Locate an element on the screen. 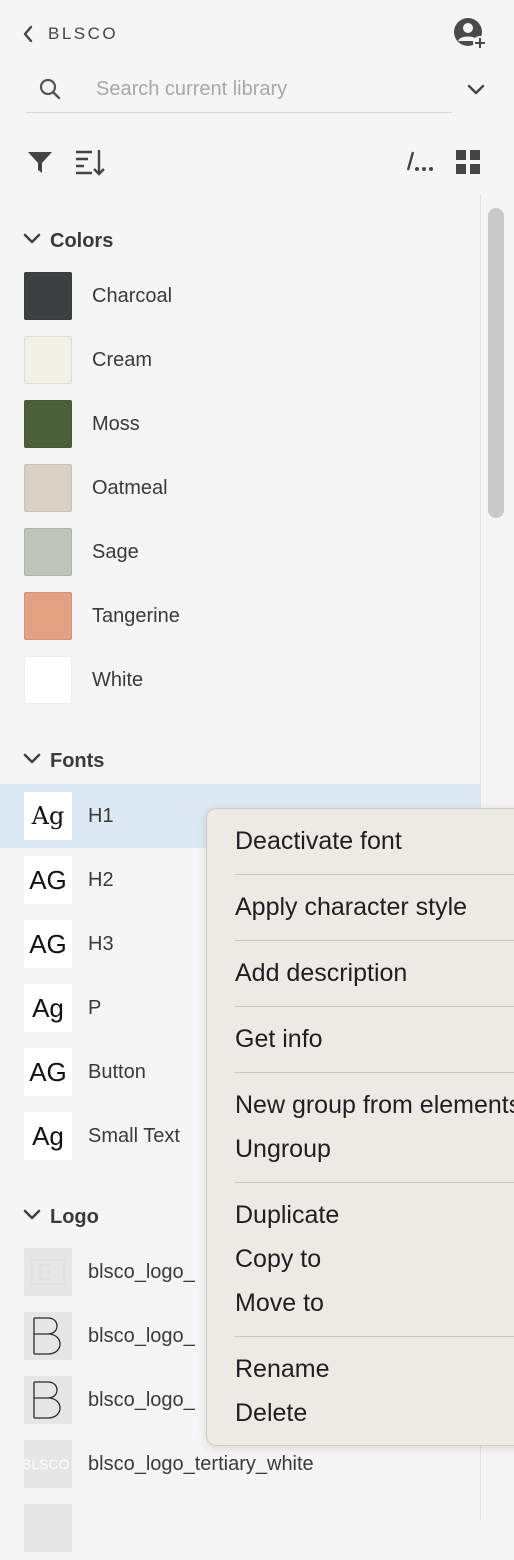  fonts-section-header: Fonts is located at coordinates (63, 761).